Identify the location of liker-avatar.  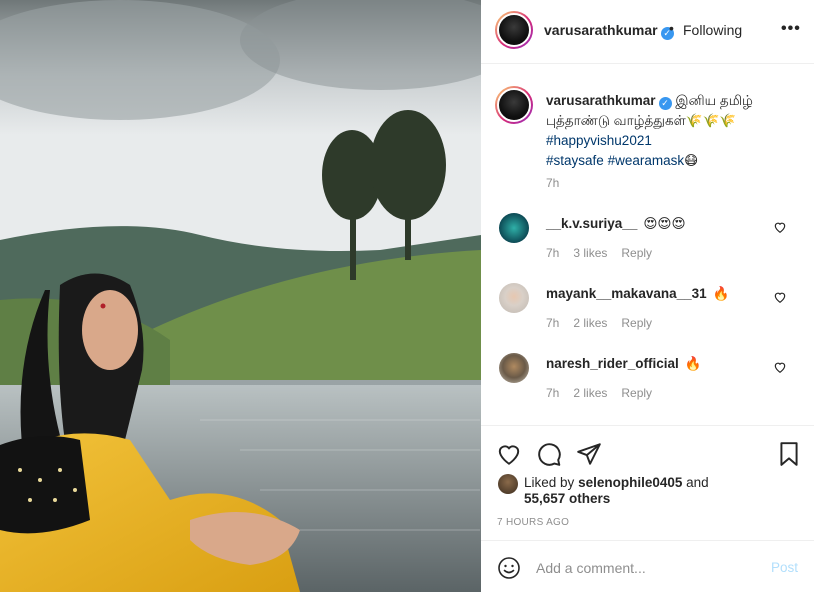
(508, 484).